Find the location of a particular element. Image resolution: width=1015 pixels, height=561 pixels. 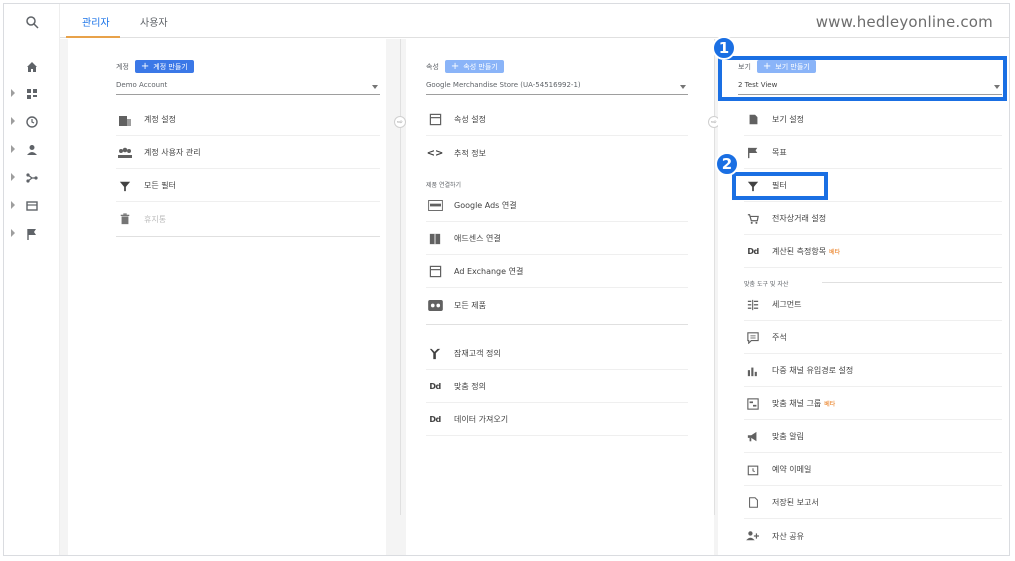

arrow-right-icon: ⇨ is located at coordinates (400, 122).